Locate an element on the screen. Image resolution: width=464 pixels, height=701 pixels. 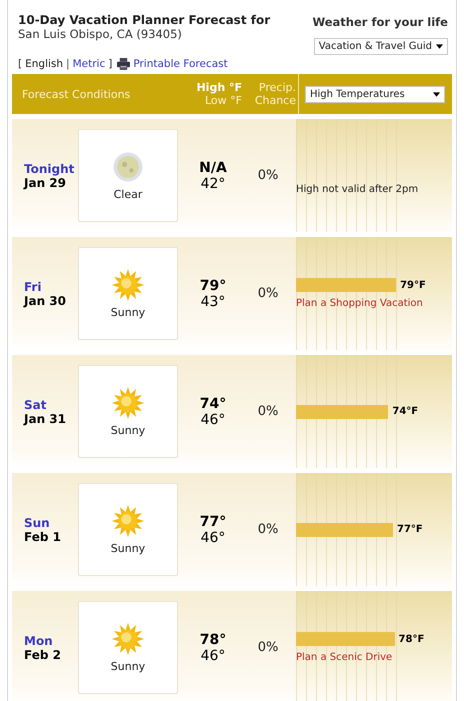
plan-link: Plan a Shopping Vacation is located at coordinates (374, 303).